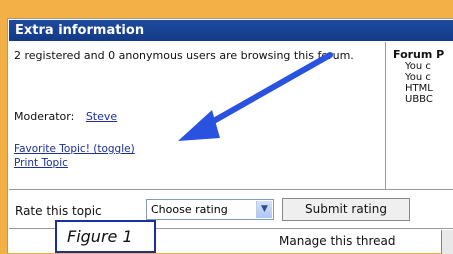  I want to click on annotation-arrow, so click(255, 96).